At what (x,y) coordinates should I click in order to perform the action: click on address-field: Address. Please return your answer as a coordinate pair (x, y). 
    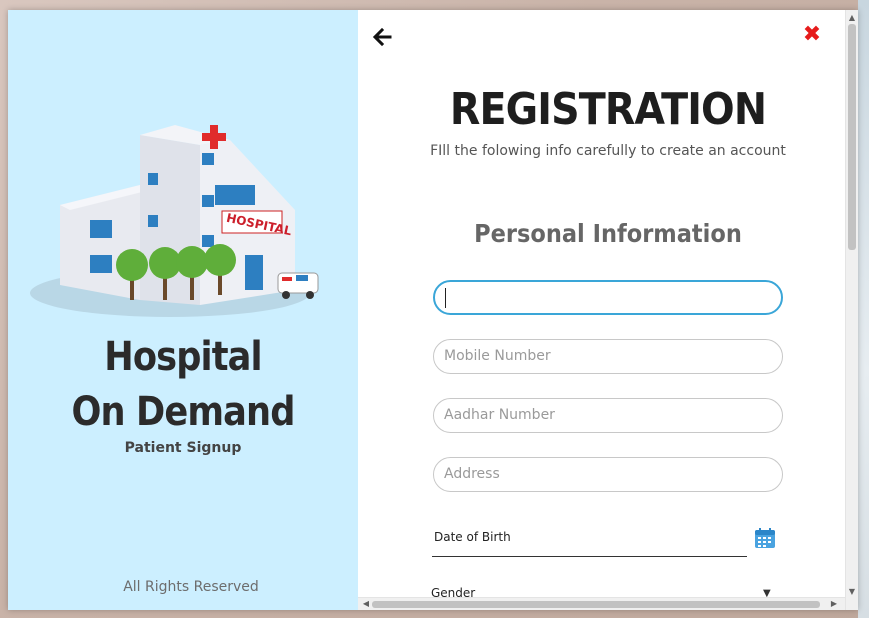
    Looking at the image, I should click on (608, 474).